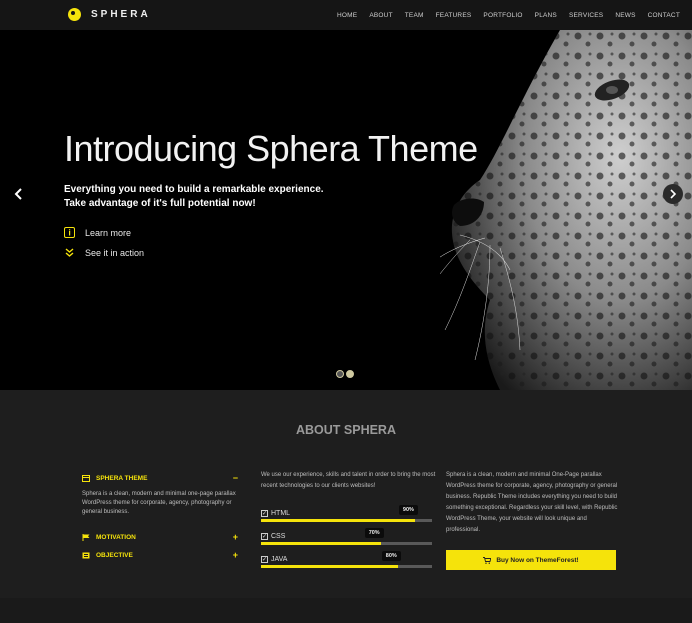 The height and width of the screenshot is (623, 692). Describe the element at coordinates (278, 536) in the screenshot. I see `skill-name: CSS` at that location.